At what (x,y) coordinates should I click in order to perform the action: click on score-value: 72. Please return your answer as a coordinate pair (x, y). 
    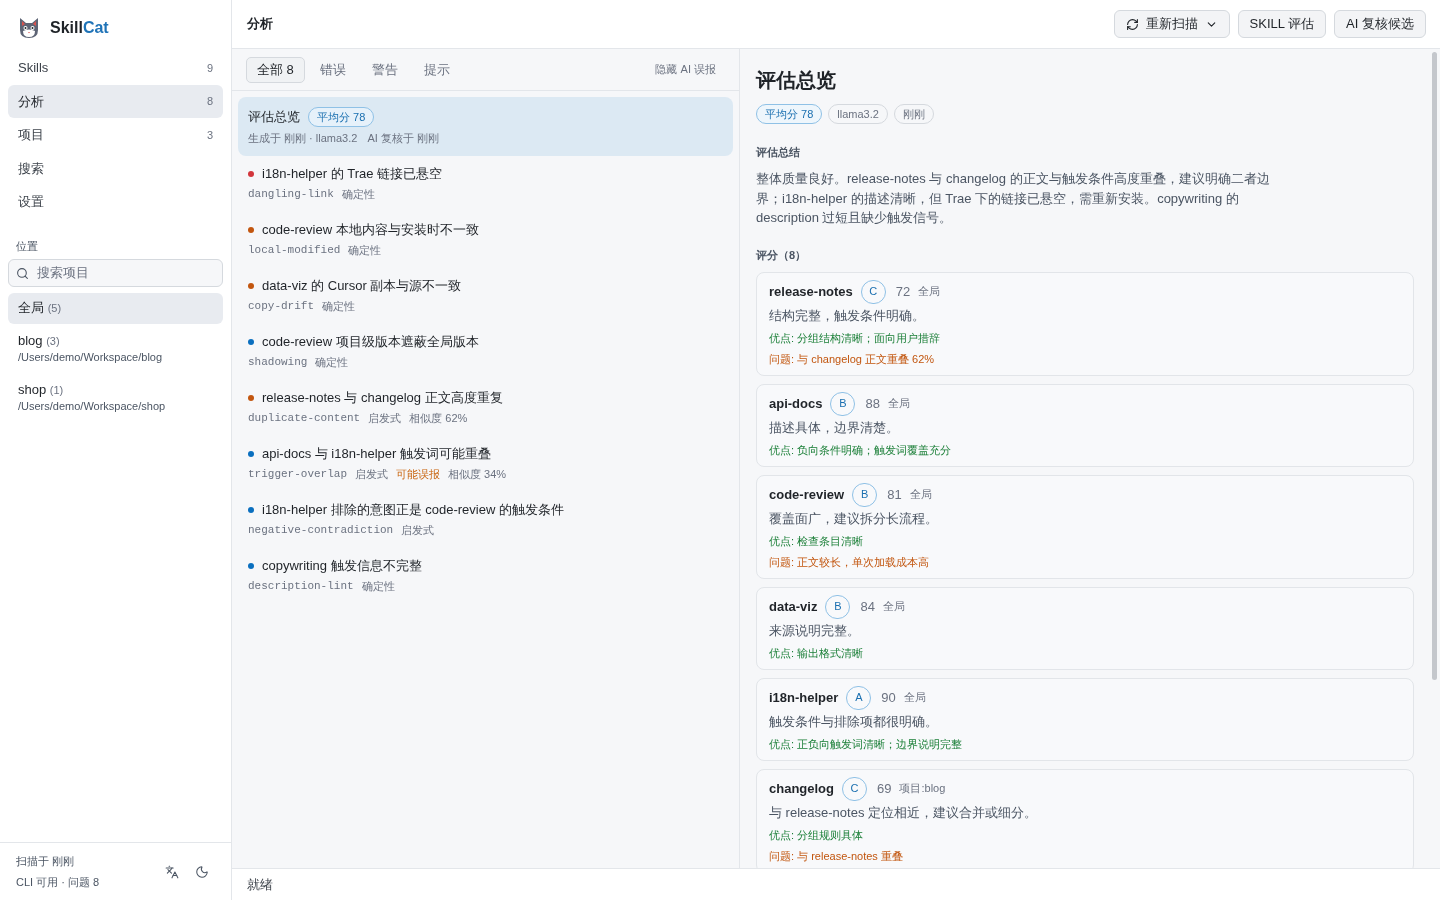
    Looking at the image, I should click on (903, 291).